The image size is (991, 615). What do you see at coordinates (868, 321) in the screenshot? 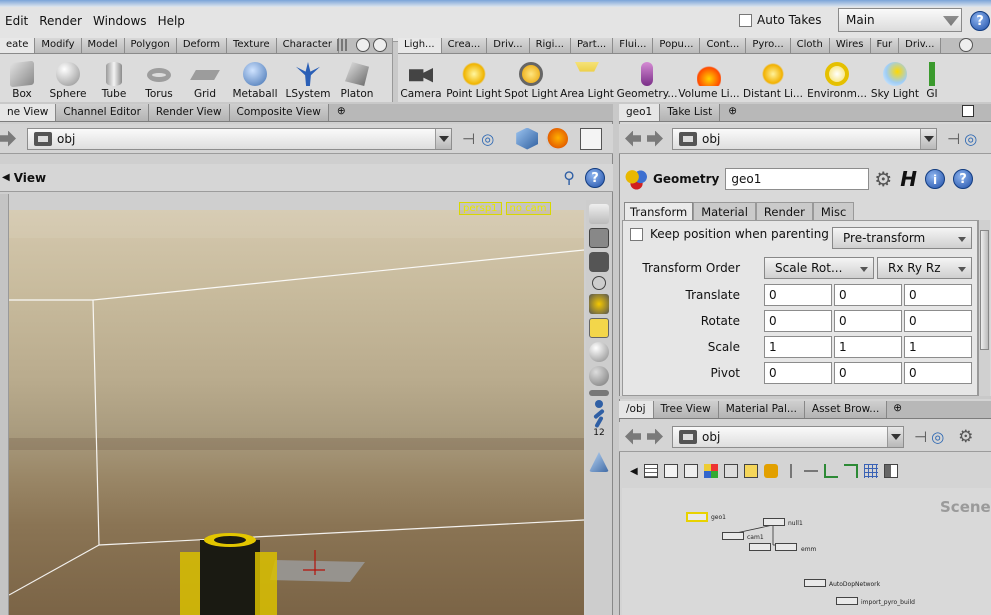
I see `rotate-y-field: 0` at bounding box center [868, 321].